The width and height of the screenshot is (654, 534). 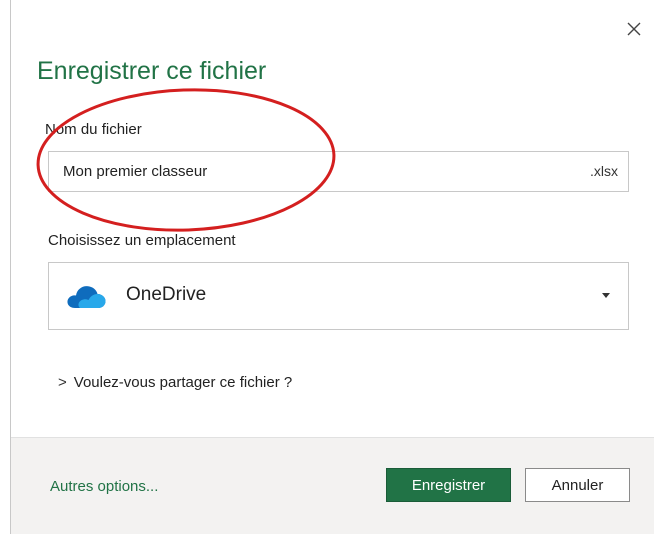 What do you see at coordinates (86, 296) in the screenshot?
I see `onedrive-cloud-icon` at bounding box center [86, 296].